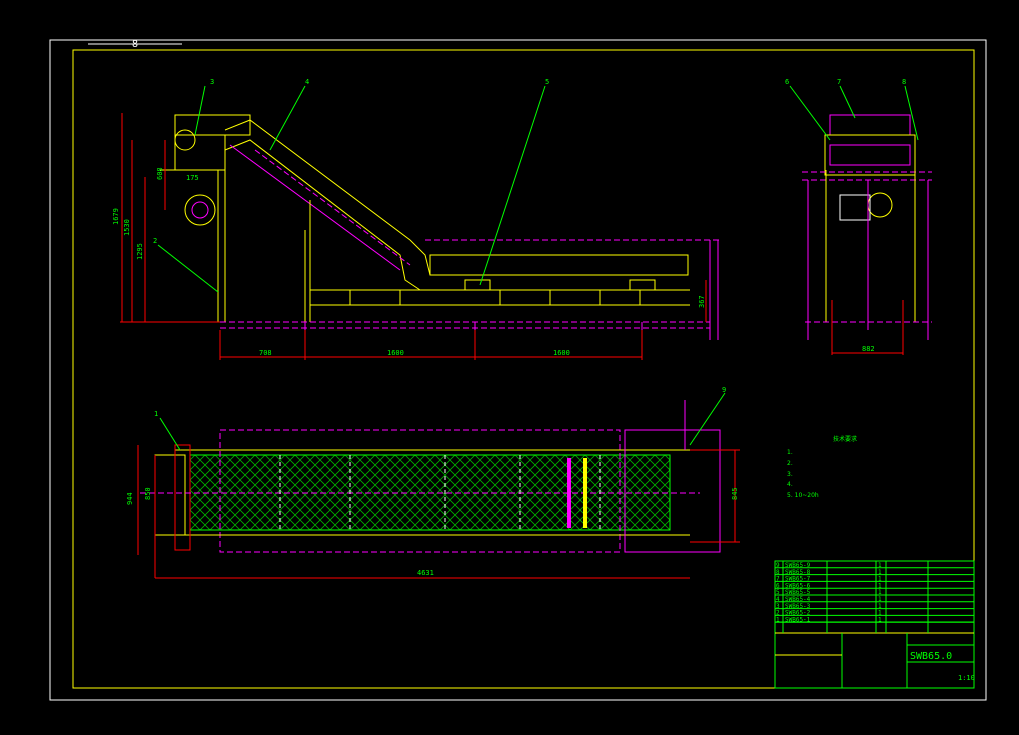 The height and width of the screenshot is (735, 1019). I want to click on dim-175: 175, so click(192, 178).